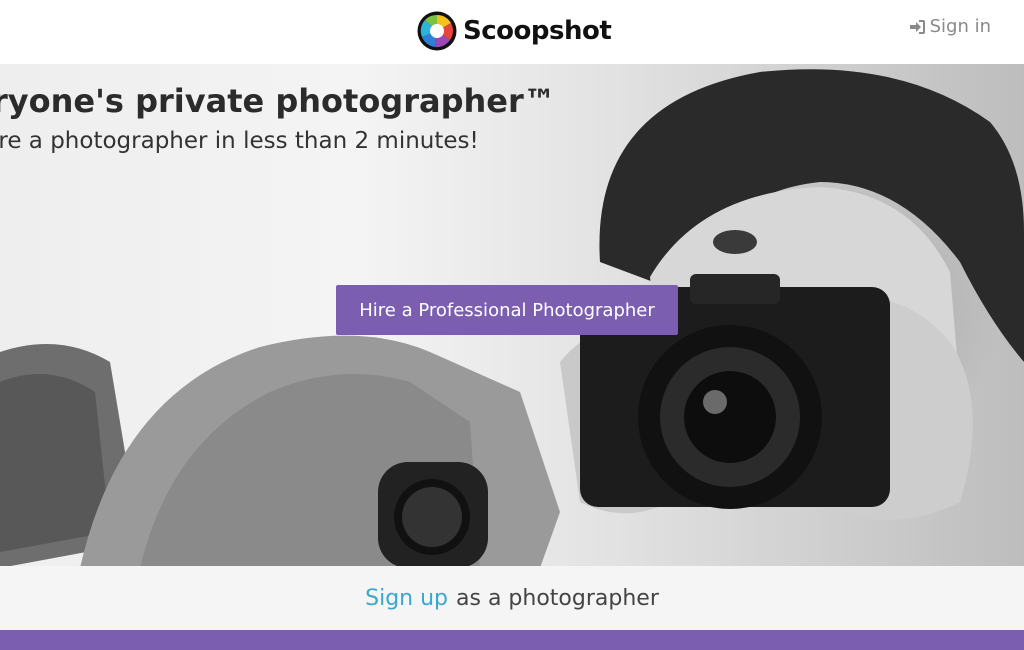  I want to click on signup-link: Sign up, so click(406, 598).